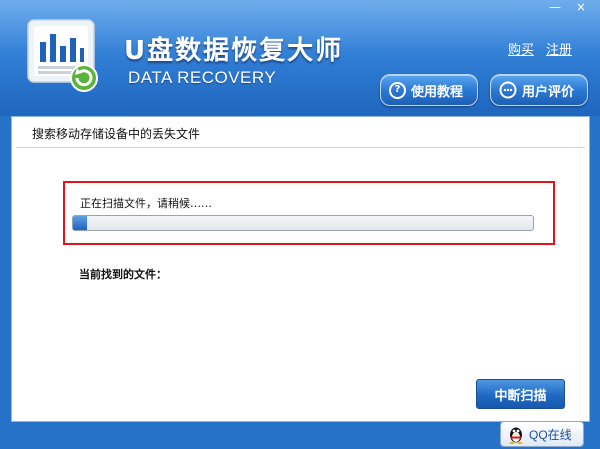 The height and width of the screenshot is (449, 600). What do you see at coordinates (548, 92) in the screenshot?
I see `user-review-button-label: 用户评价` at bounding box center [548, 92].